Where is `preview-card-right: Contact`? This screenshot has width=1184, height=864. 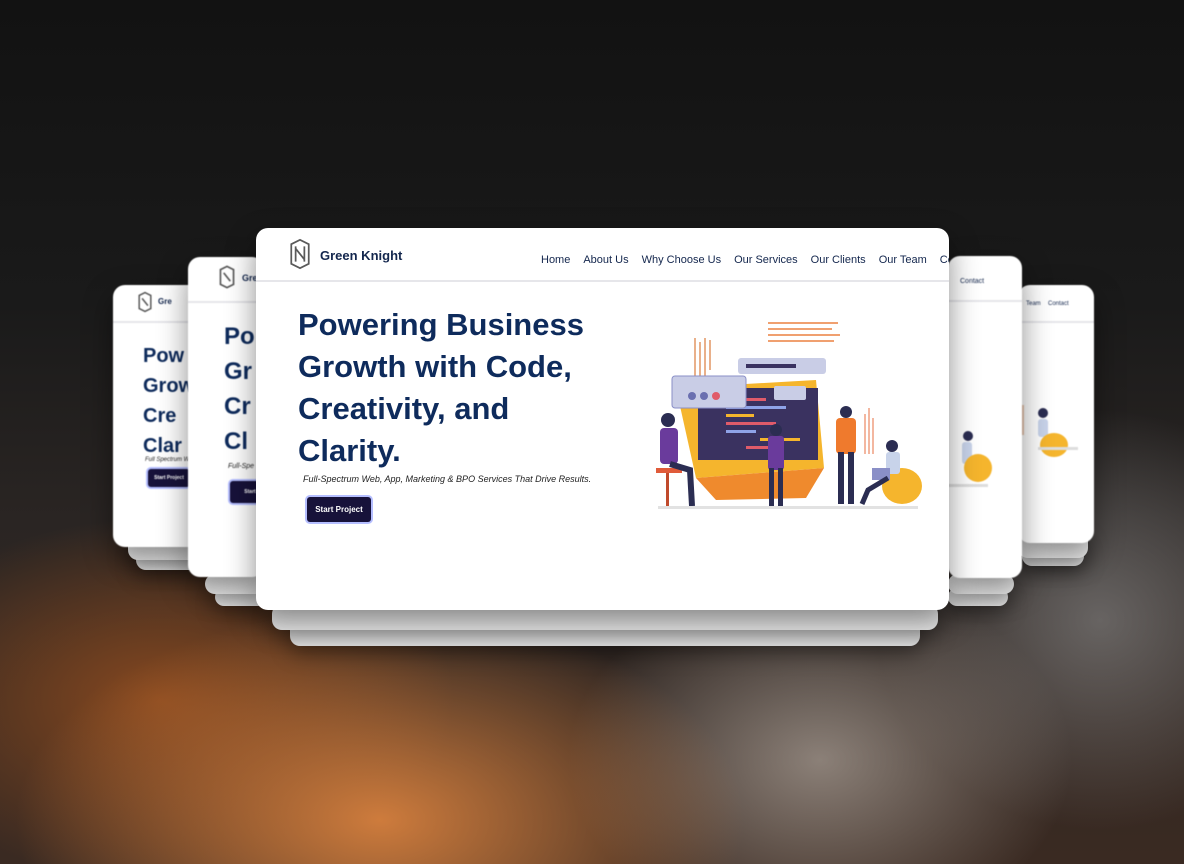 preview-card-right: Contact is located at coordinates (985, 417).